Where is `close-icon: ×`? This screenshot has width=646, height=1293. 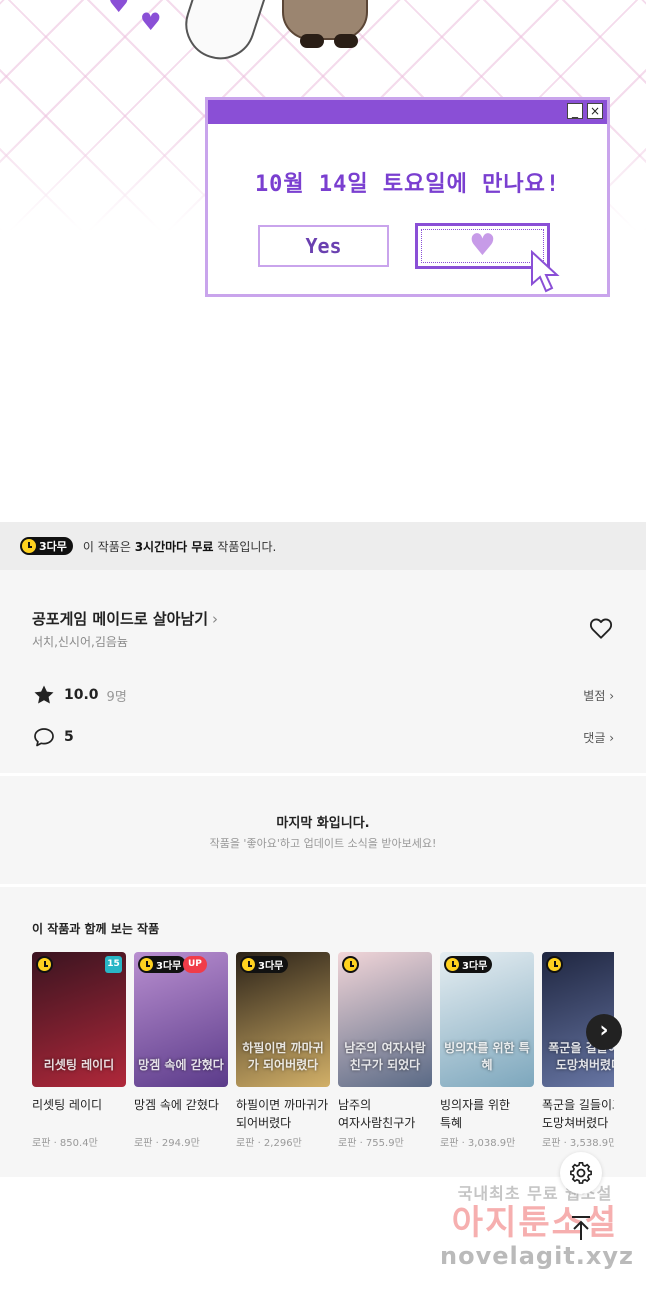 close-icon: × is located at coordinates (595, 111).